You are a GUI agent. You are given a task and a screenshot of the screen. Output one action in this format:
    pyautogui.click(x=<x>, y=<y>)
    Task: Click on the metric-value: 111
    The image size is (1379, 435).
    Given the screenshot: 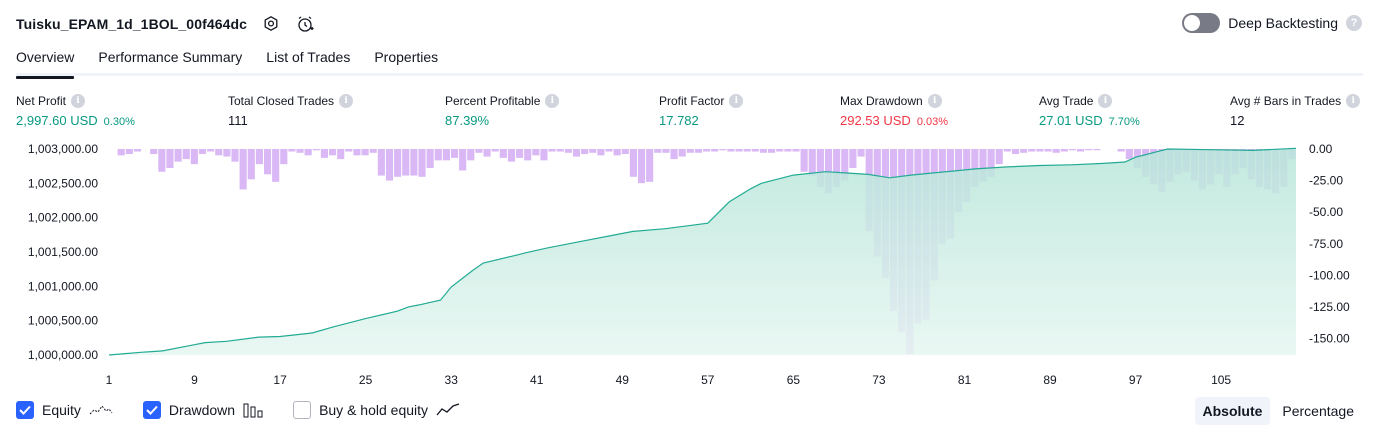 What is the action you would take?
    pyautogui.click(x=238, y=120)
    